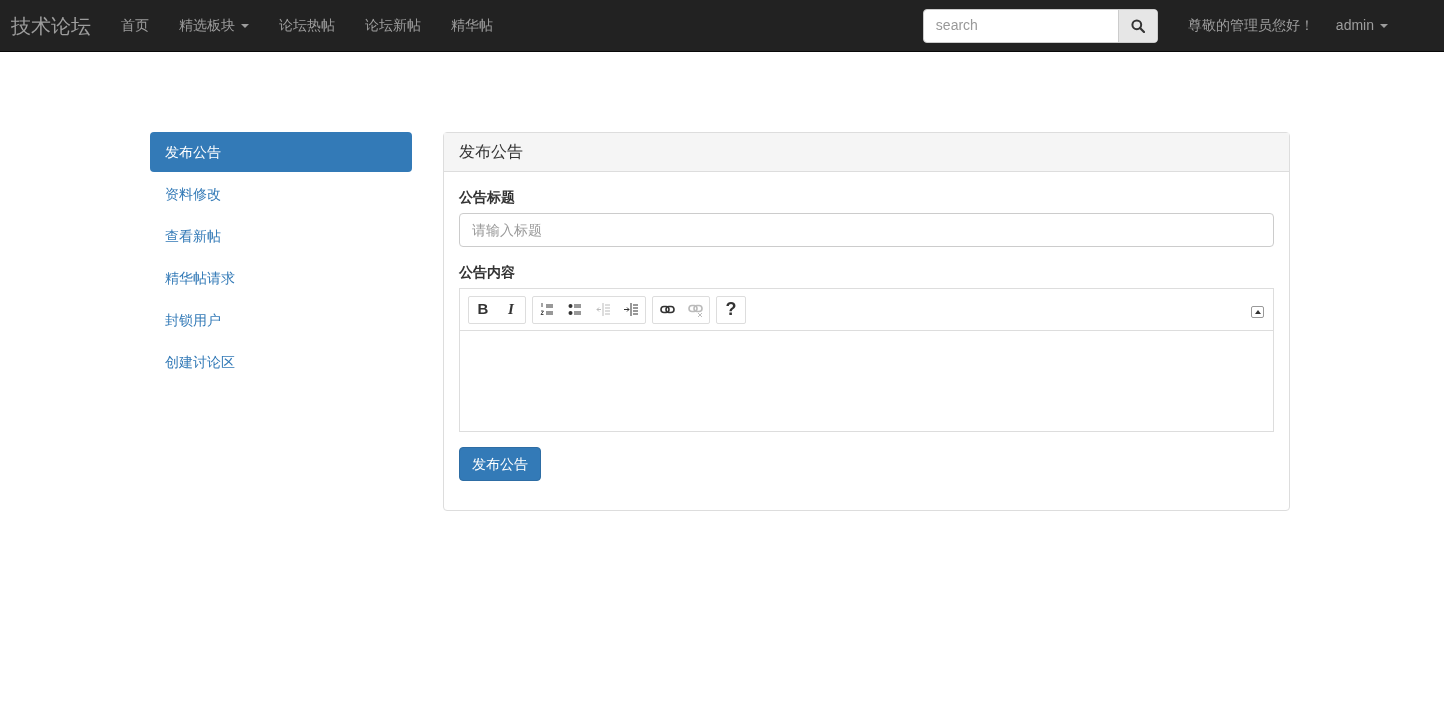 The height and width of the screenshot is (720, 1444). Describe the element at coordinates (1020, 25) in the screenshot. I see `search-input: search` at that location.